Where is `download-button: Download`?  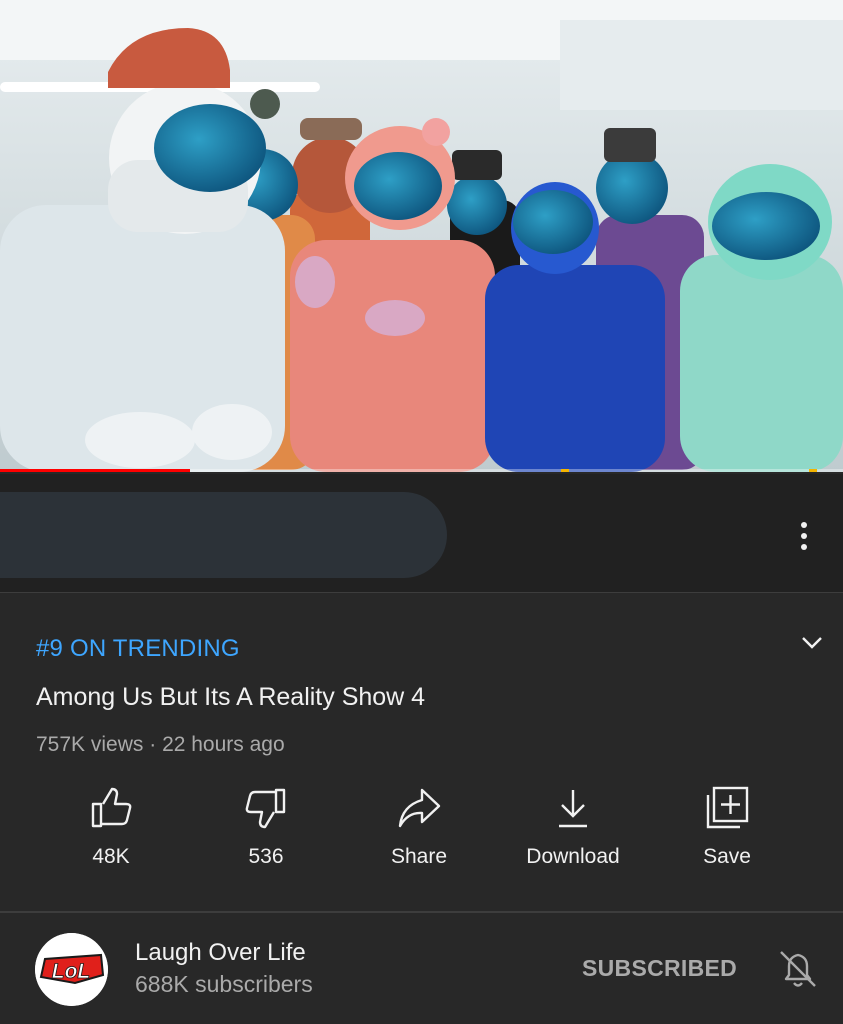
download-button: Download is located at coordinates (573, 833).